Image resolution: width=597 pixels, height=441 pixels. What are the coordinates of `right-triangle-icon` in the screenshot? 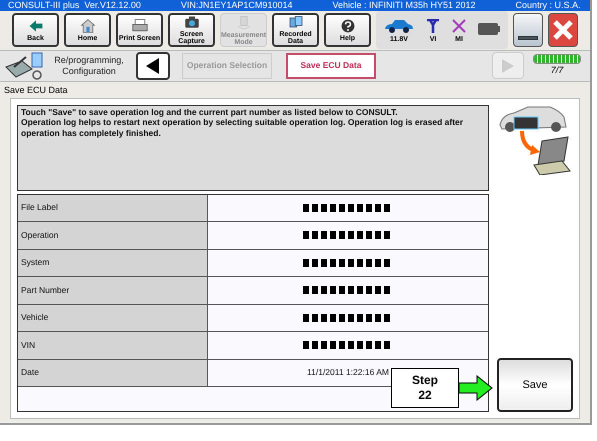 It's located at (508, 65).